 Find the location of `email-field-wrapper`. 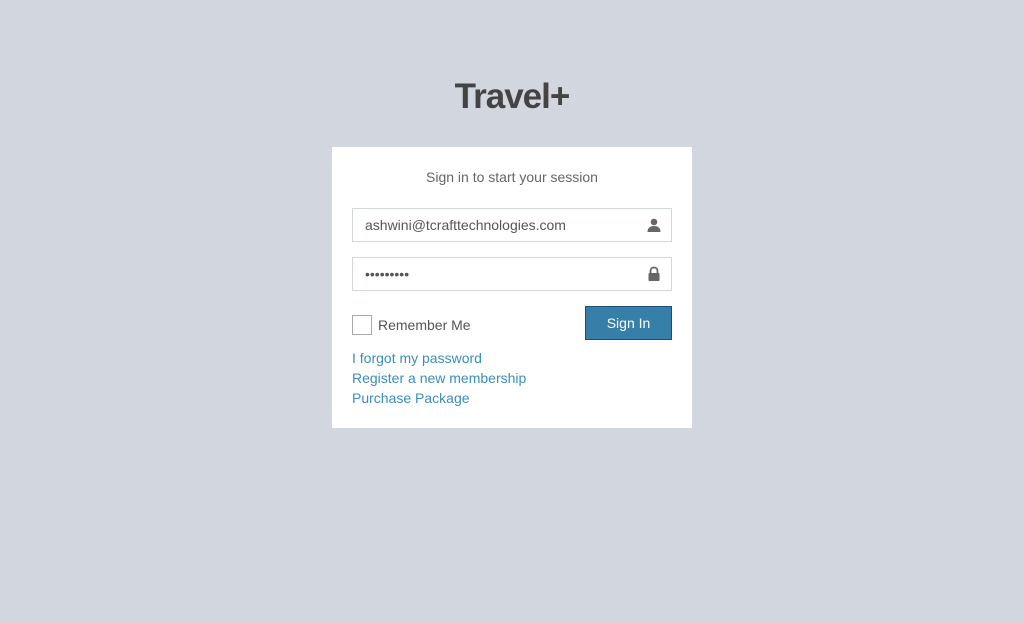

email-field-wrapper is located at coordinates (512, 225).